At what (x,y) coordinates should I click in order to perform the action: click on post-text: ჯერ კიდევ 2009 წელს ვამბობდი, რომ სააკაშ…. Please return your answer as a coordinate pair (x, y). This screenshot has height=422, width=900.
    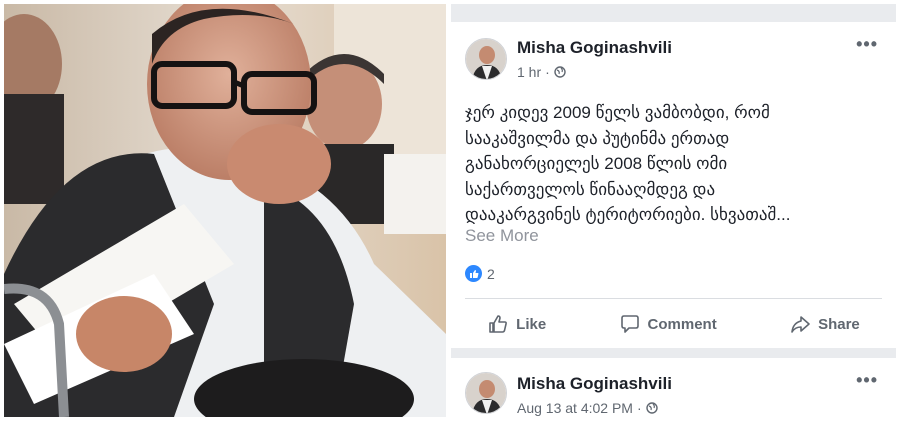
    Looking at the image, I should click on (671, 164).